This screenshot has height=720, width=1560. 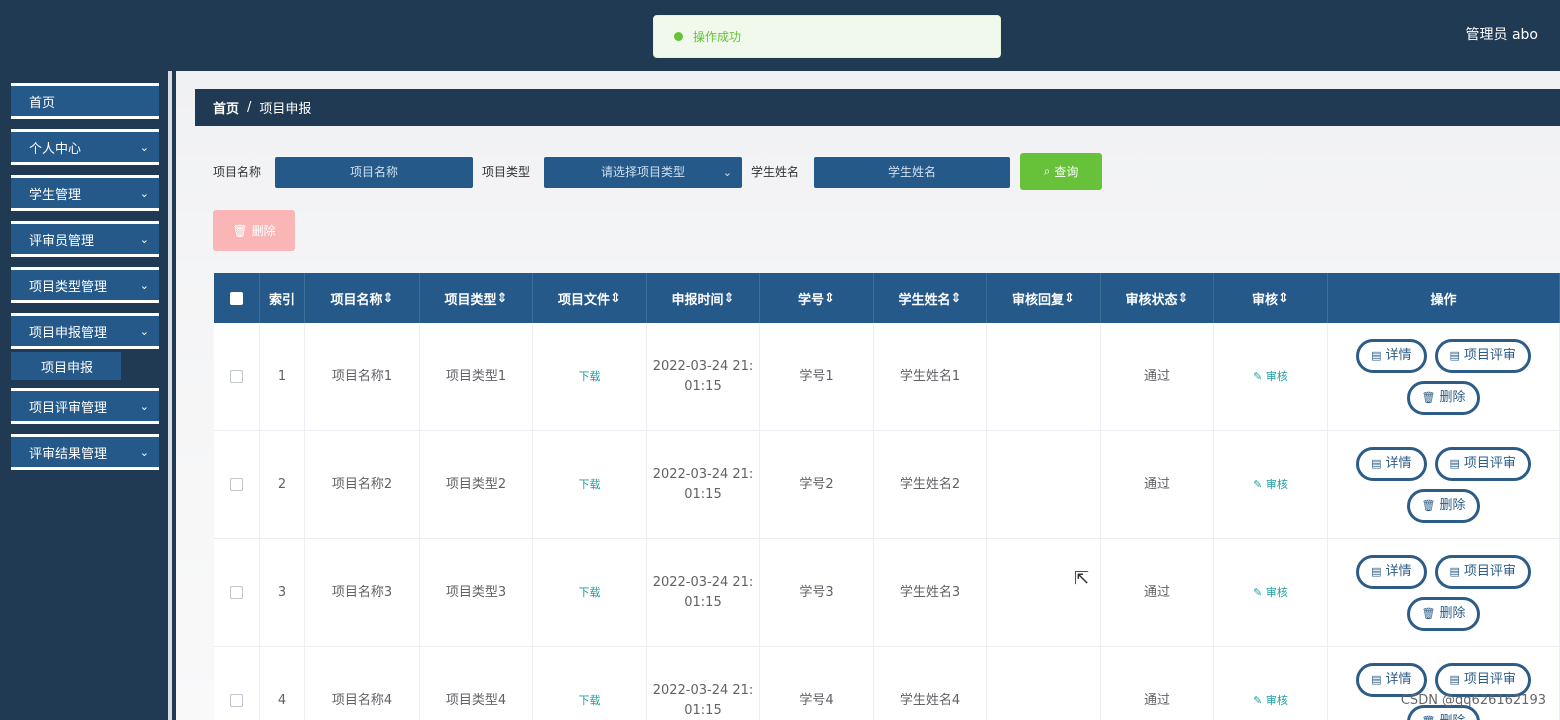 I want to click on column-header-sortable: 学号 ⇕, so click(x=817, y=298).